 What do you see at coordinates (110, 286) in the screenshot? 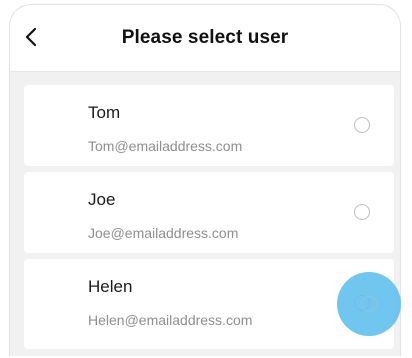
I see `user-name: Helen` at bounding box center [110, 286].